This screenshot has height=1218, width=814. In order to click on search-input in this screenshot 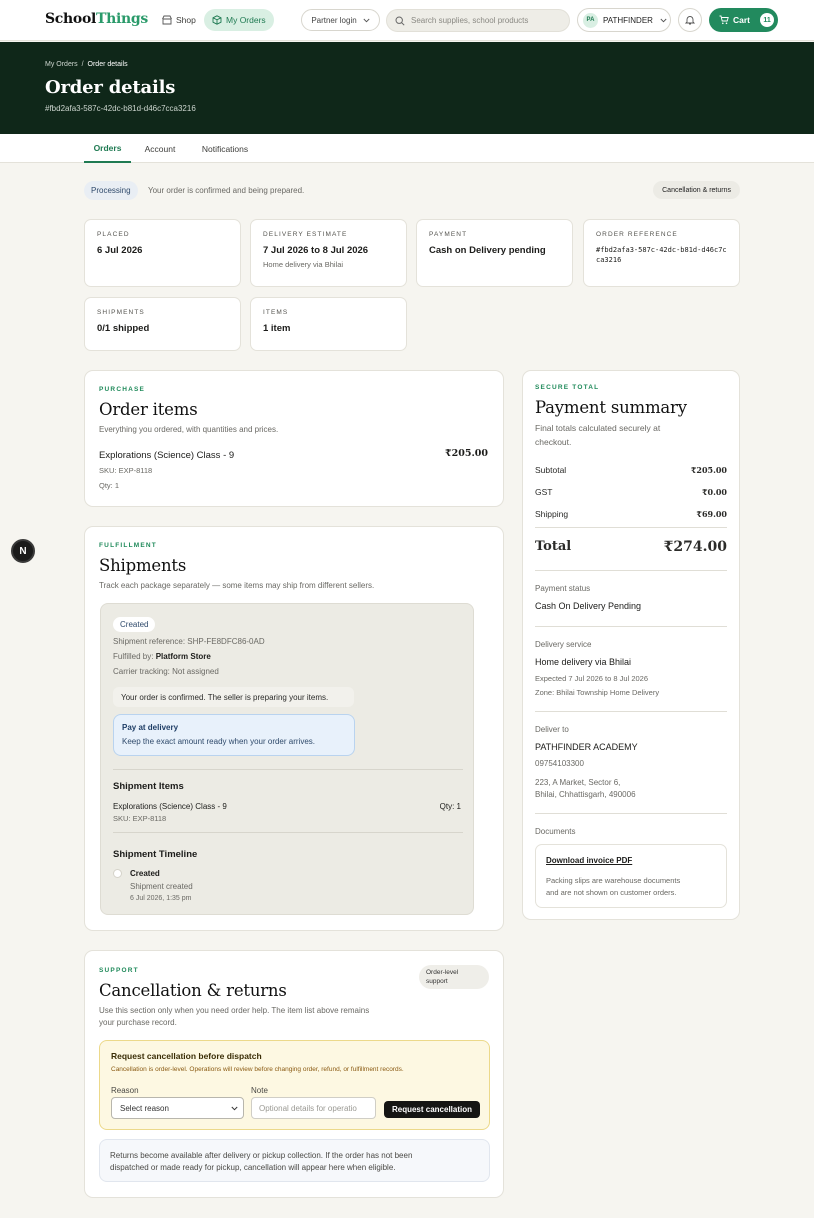, I will do `click(486, 20)`.